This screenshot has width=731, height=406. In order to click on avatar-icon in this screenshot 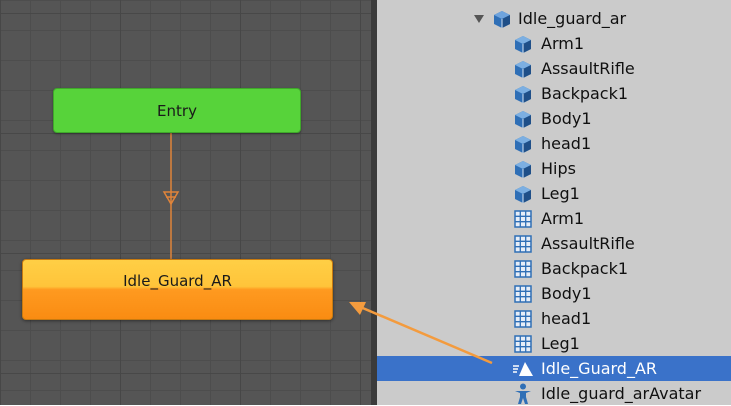, I will do `click(523, 394)`.